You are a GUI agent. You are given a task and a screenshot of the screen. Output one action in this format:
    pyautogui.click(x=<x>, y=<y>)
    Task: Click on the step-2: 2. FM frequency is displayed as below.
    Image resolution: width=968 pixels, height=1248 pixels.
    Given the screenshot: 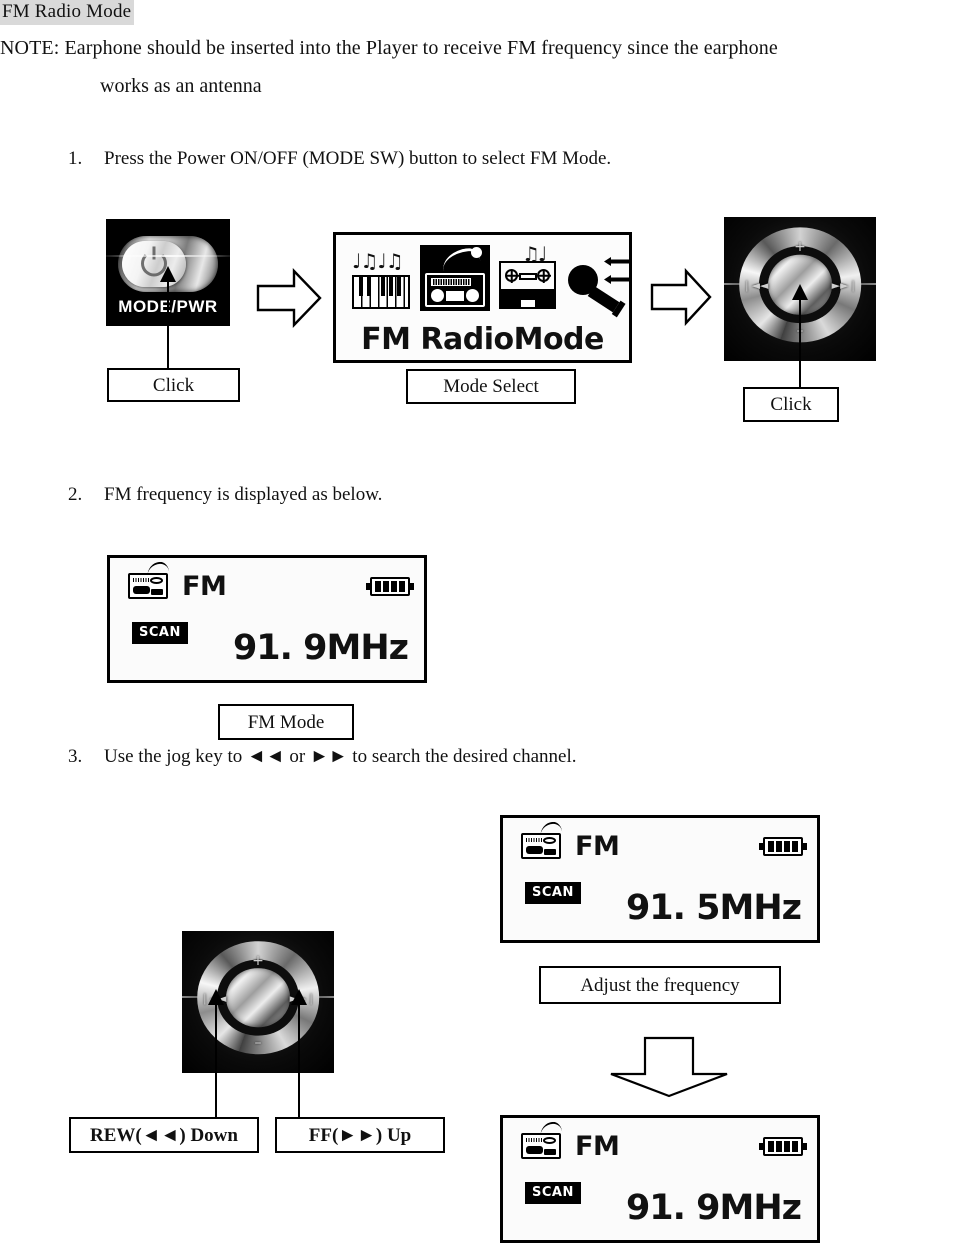 What is the action you would take?
    pyautogui.click(x=225, y=495)
    